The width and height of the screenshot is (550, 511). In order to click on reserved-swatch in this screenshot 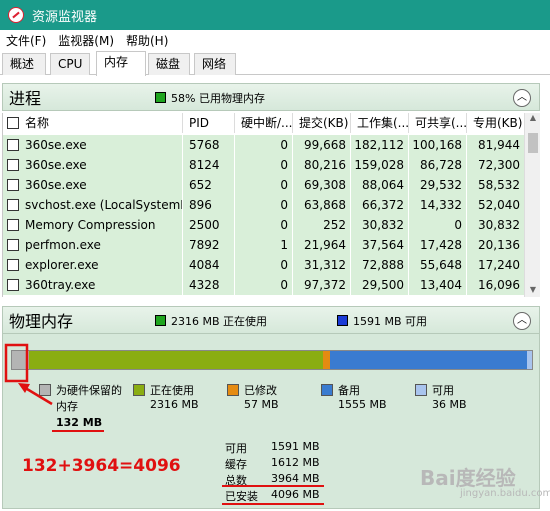, I will do `click(45, 390)`.